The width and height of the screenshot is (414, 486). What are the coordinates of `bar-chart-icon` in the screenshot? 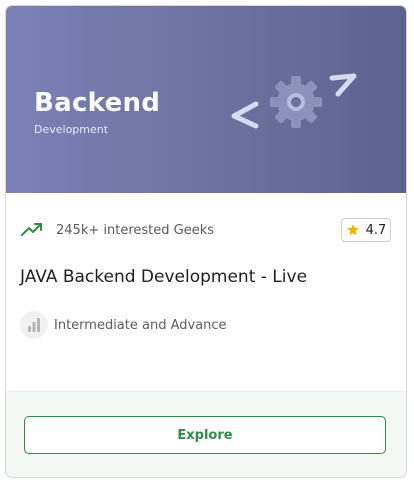 It's located at (34, 325).